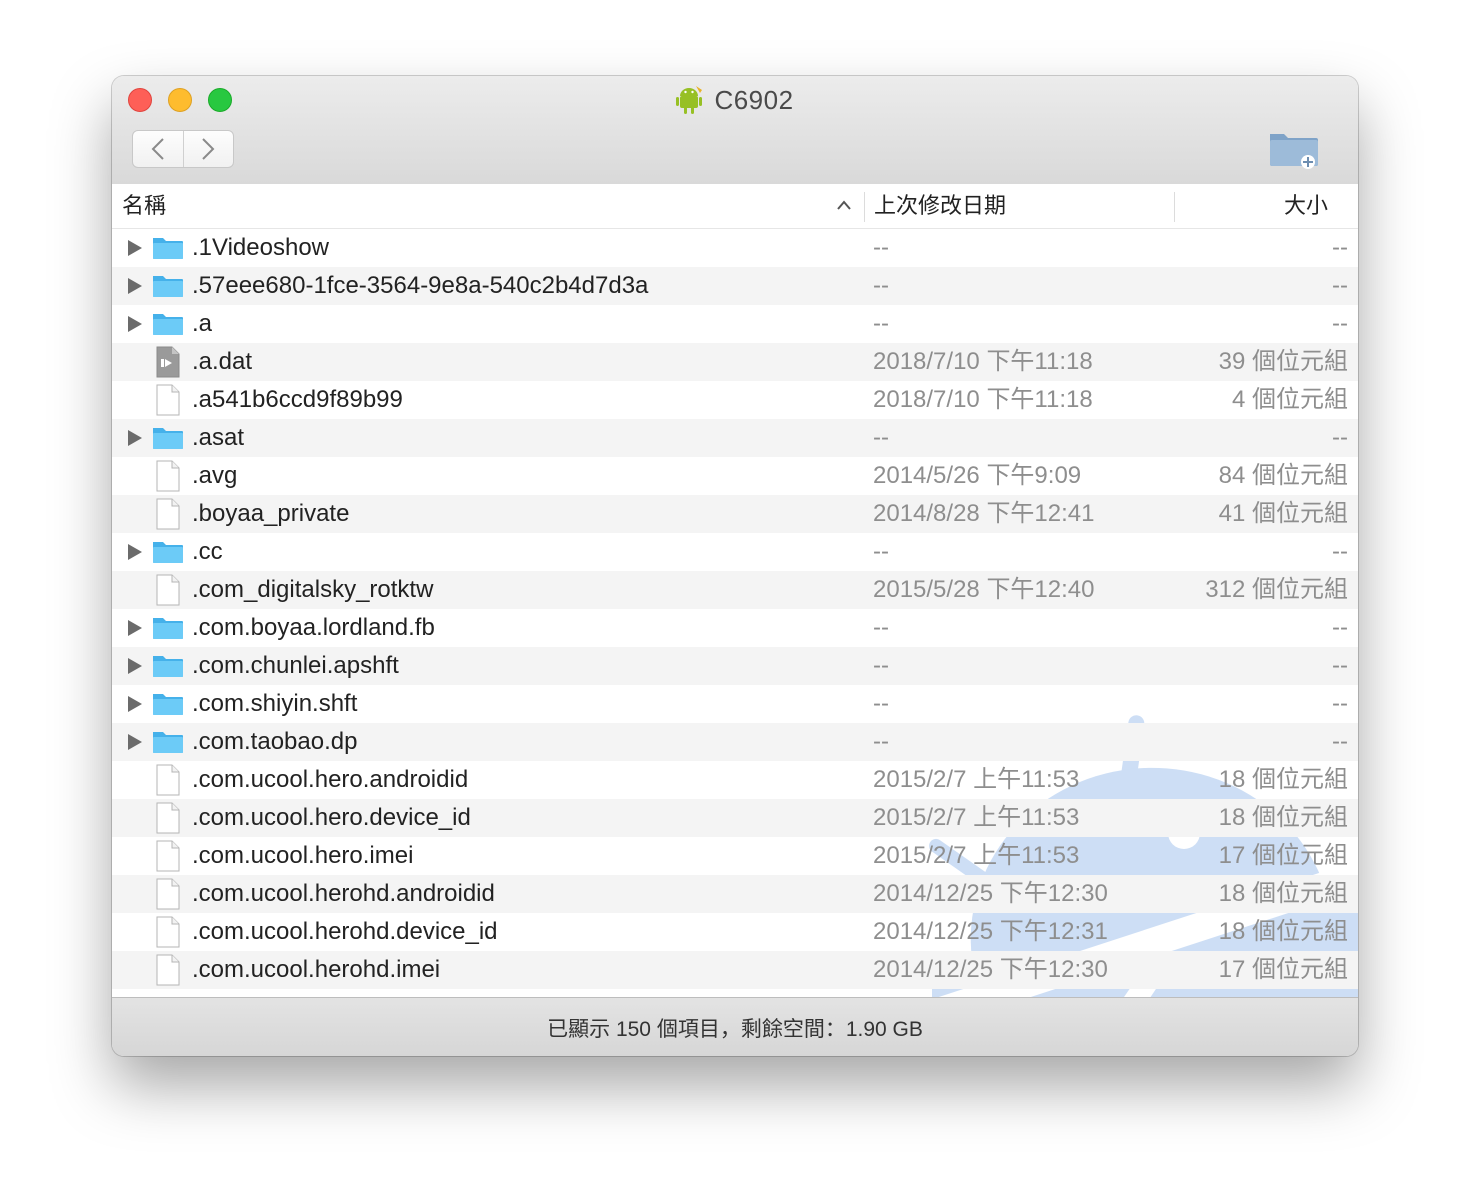 Image resolution: width=1470 pixels, height=1204 pixels. I want to click on sort-ascending-icon, so click(844, 205).